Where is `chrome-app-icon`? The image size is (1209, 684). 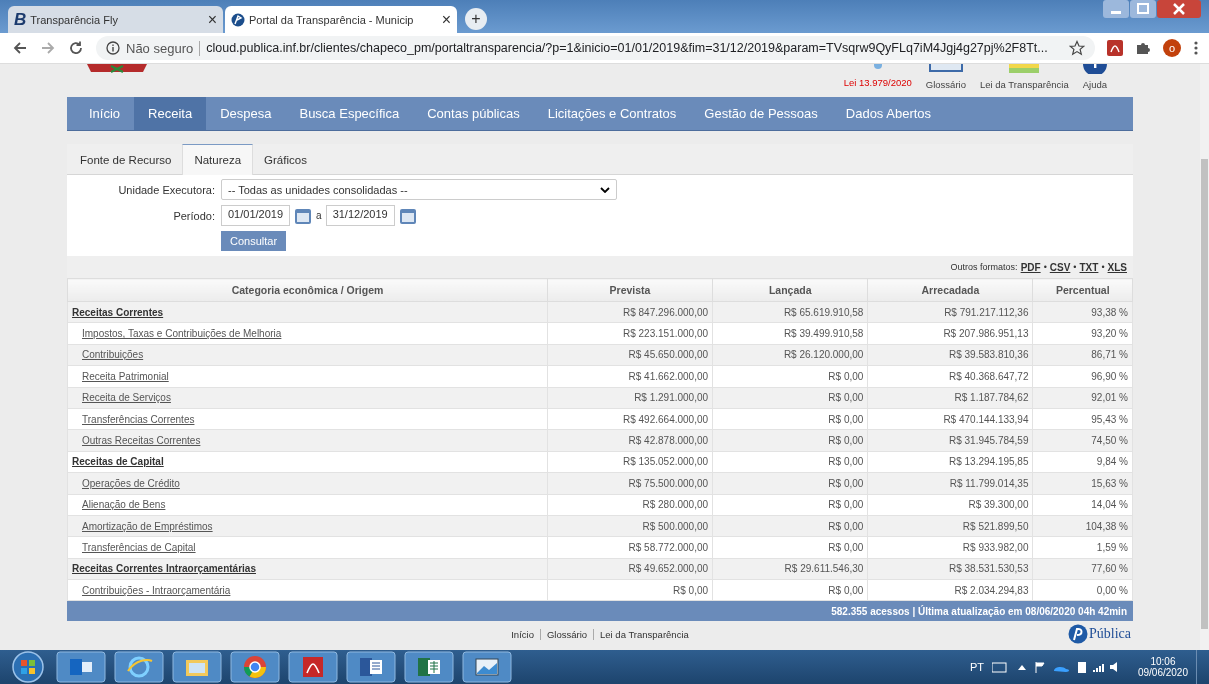 chrome-app-icon is located at coordinates (255, 667).